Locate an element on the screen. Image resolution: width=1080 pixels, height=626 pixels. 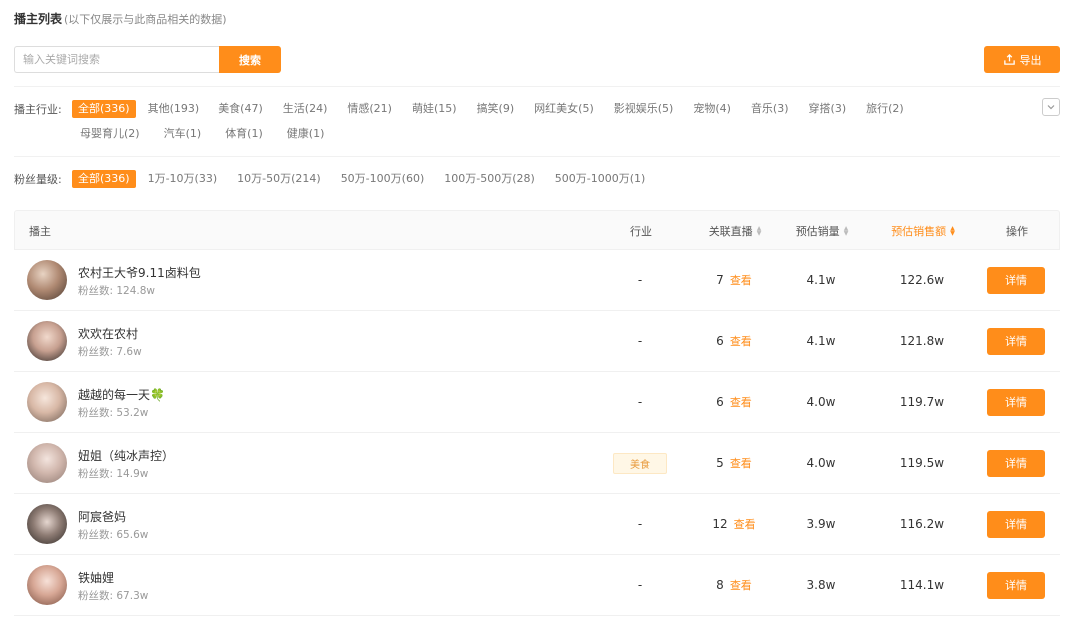
revenue-value: 119.7w is located at coordinates (922, 402).